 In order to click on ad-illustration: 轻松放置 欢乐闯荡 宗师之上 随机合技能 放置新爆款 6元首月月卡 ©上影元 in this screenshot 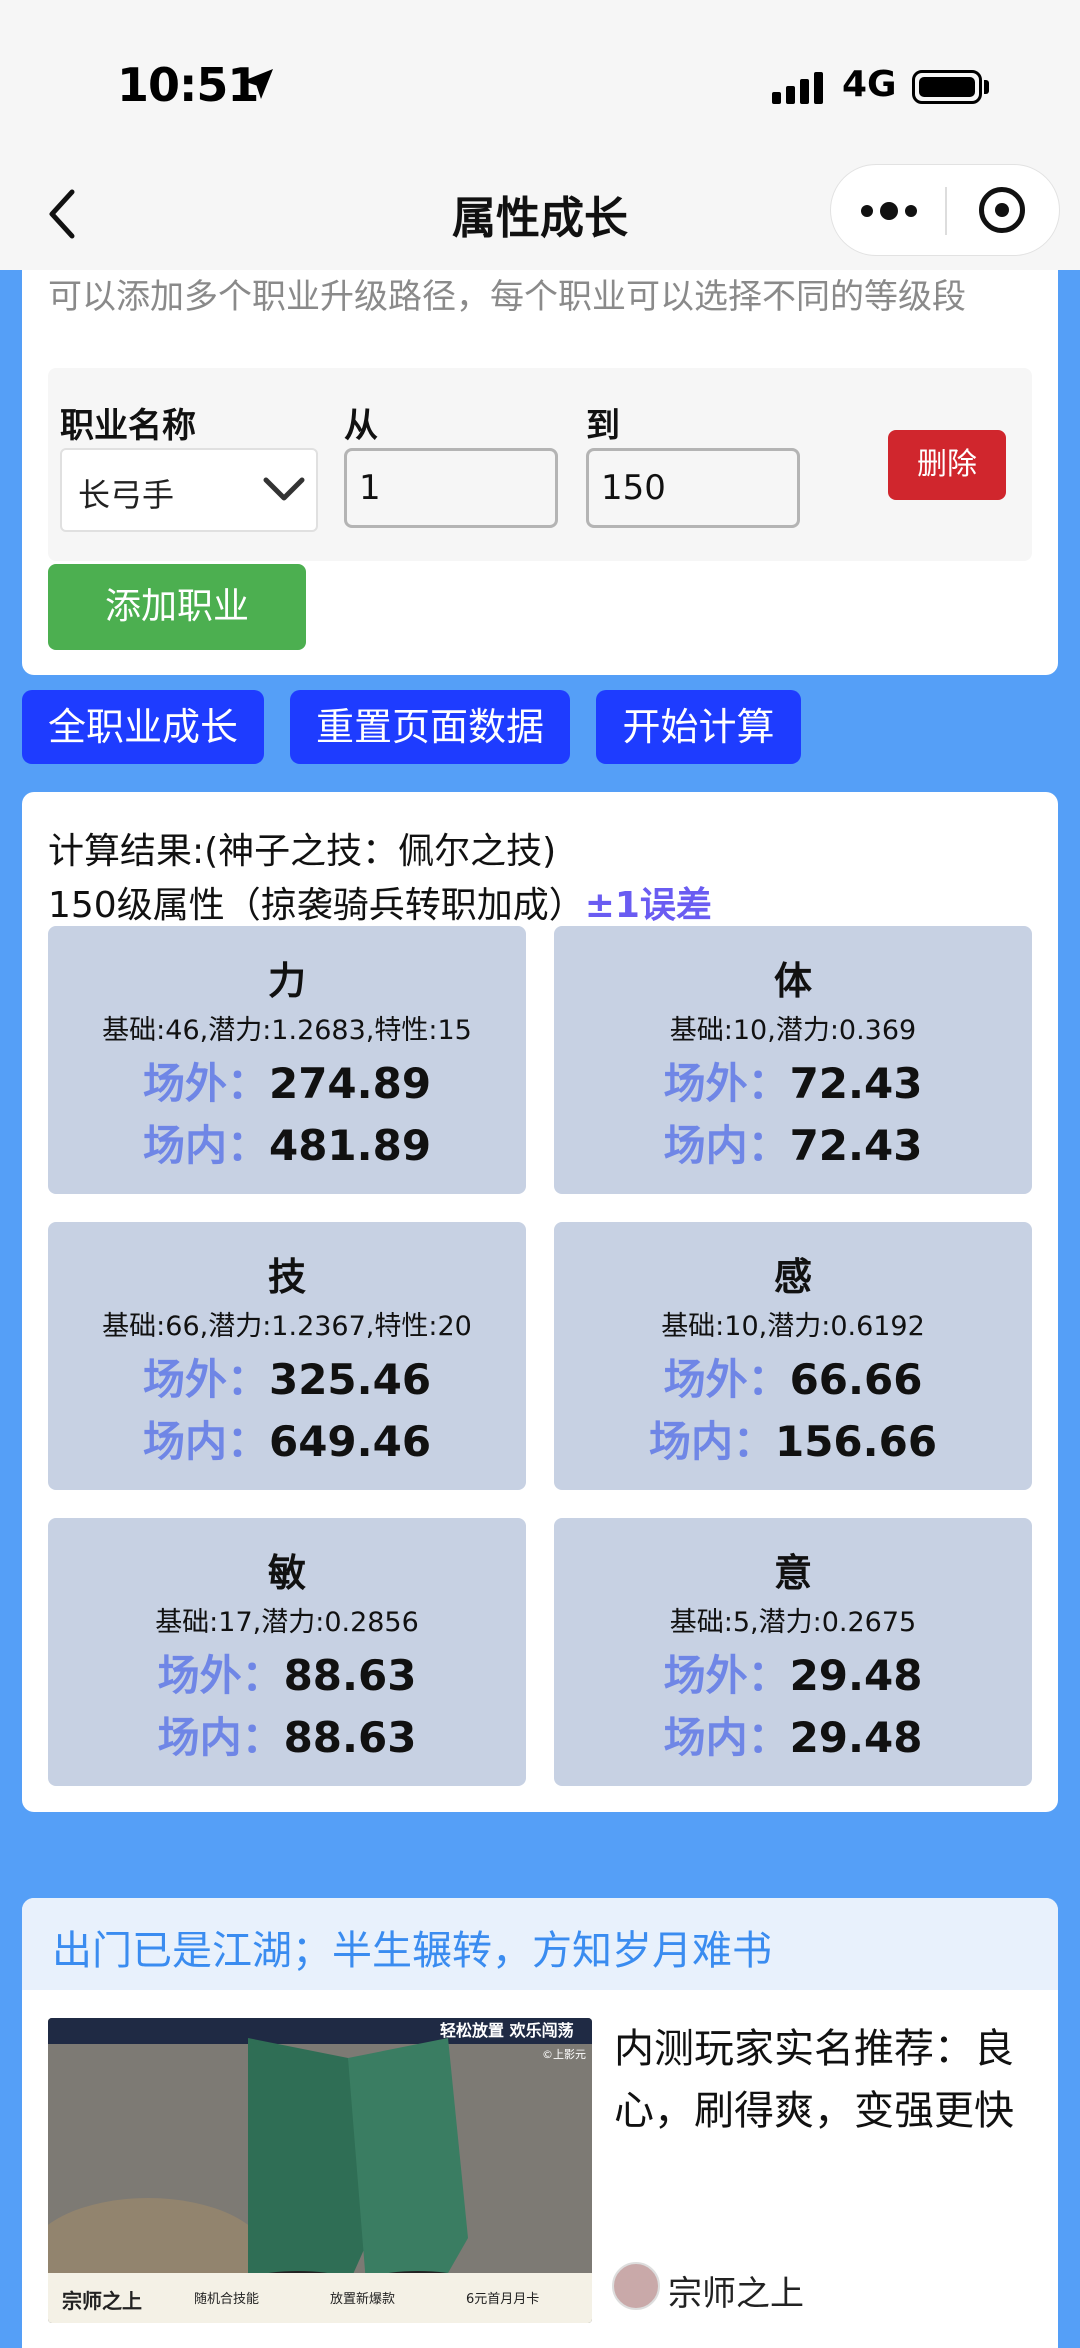, I will do `click(320, 2170)`.